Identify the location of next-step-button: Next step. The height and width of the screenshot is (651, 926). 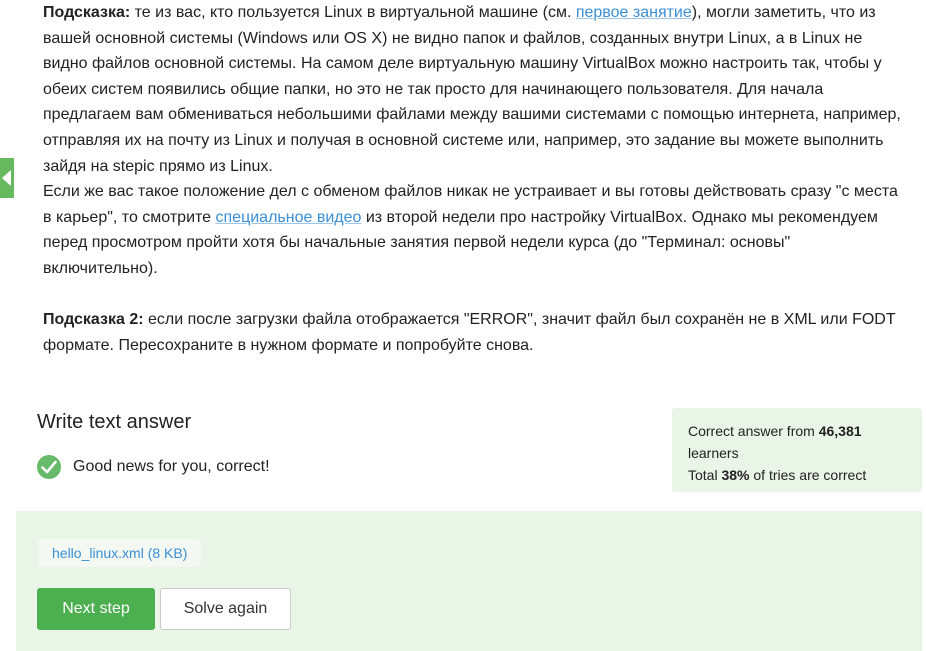
(96, 609).